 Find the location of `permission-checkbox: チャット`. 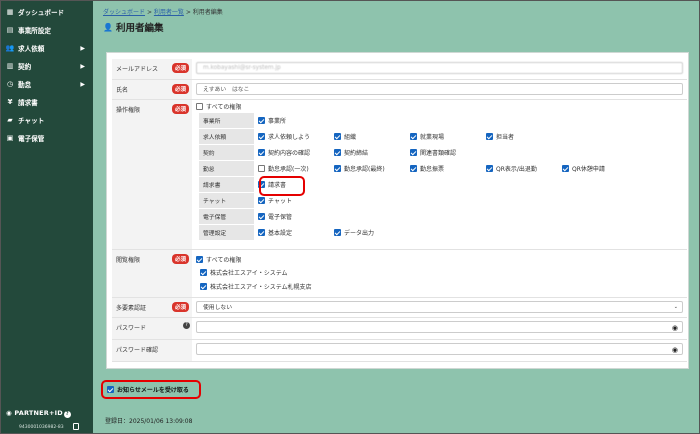

permission-checkbox: チャット is located at coordinates (294, 200).